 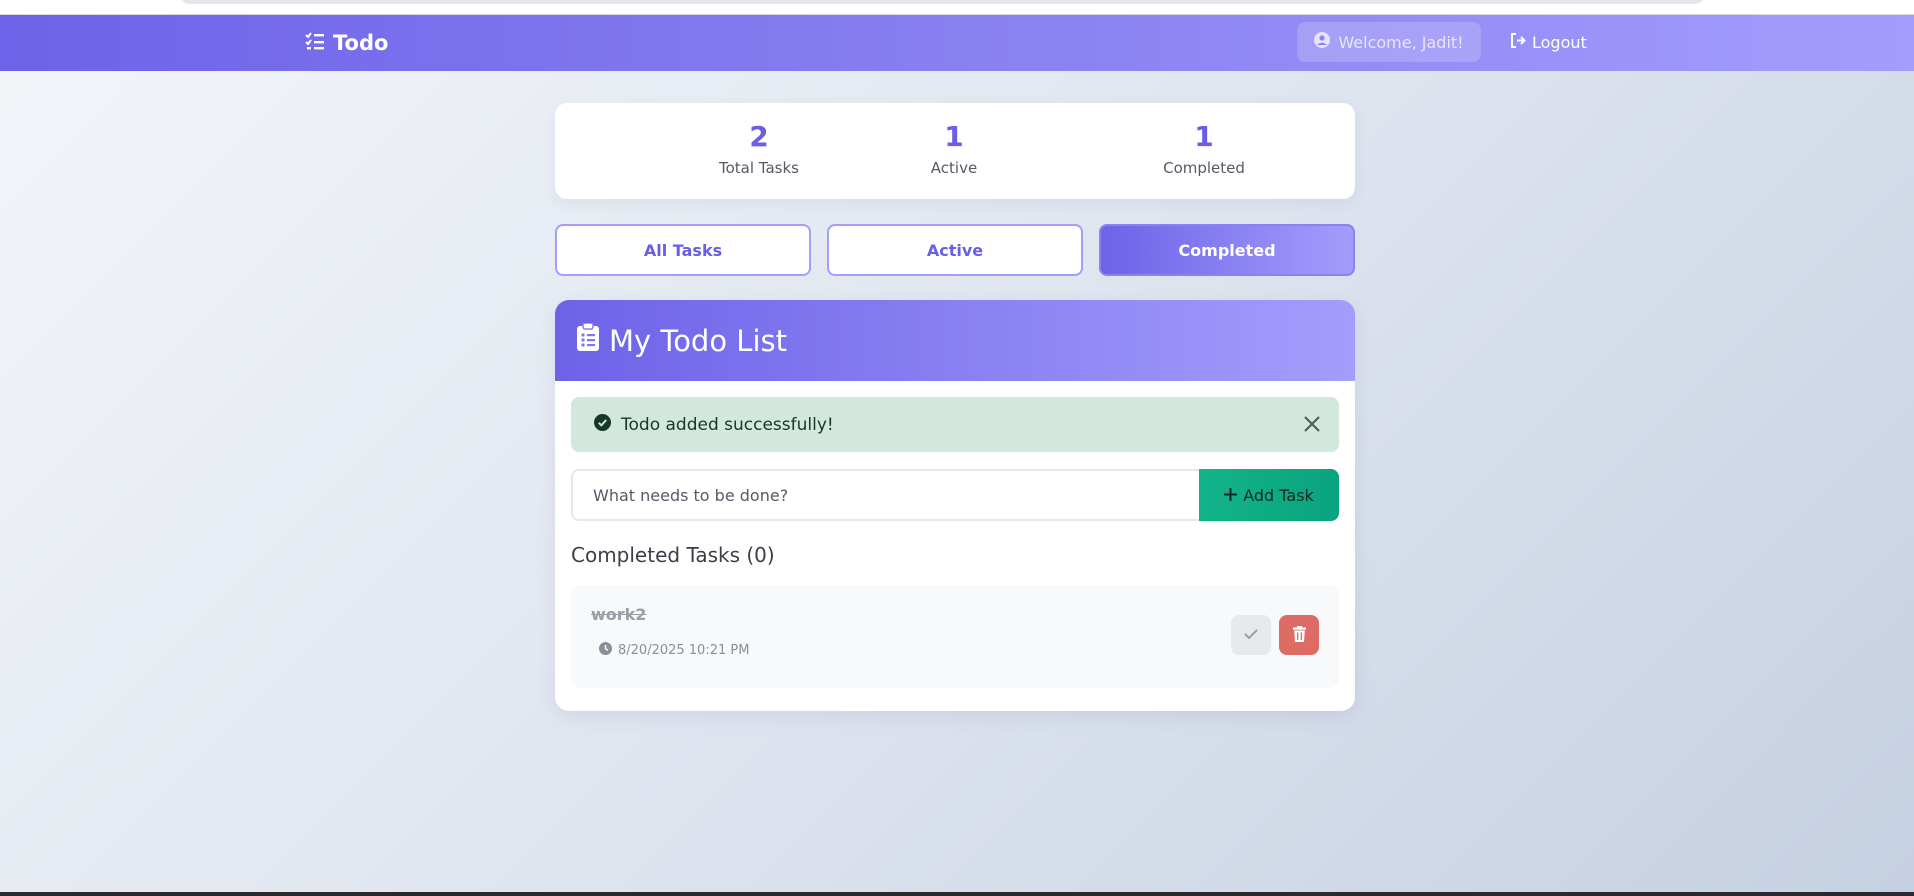 I want to click on check-icon, so click(x=1251, y=635).